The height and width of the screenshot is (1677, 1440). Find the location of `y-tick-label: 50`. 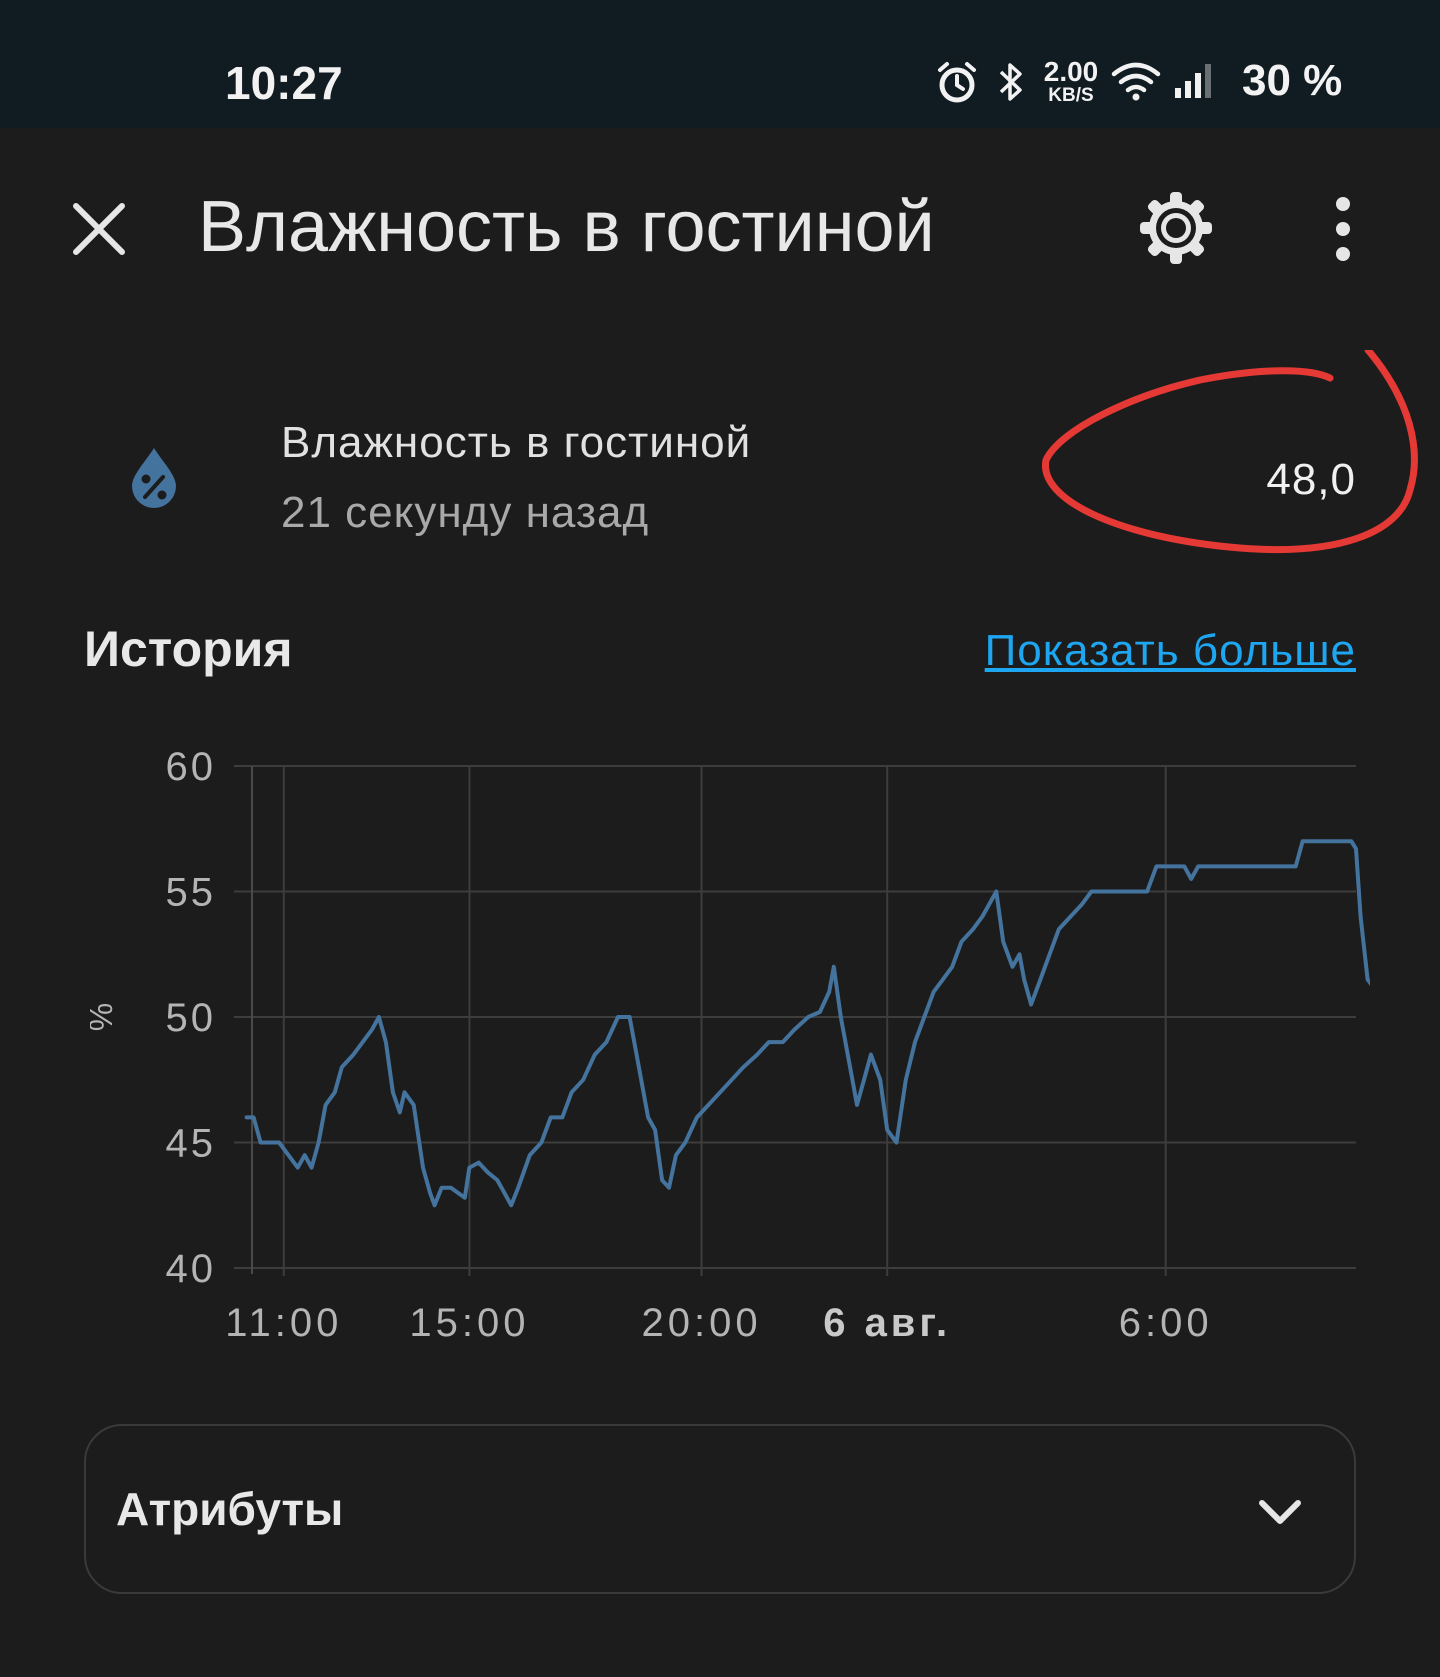

y-tick-label: 50 is located at coordinates (191, 1018).